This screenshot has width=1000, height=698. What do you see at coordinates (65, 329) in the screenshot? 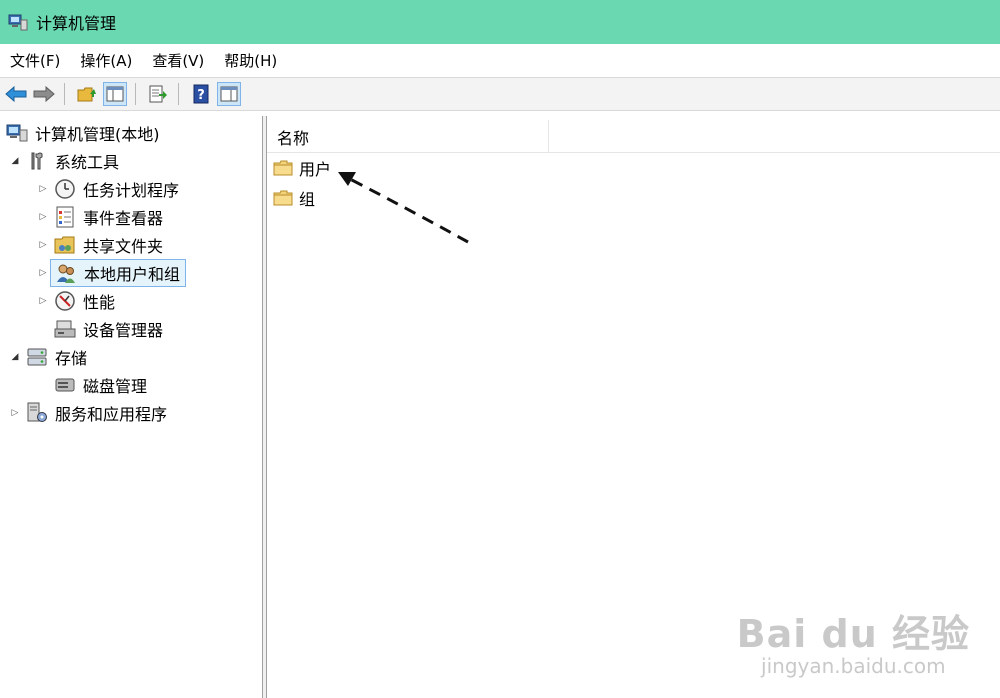
I see `device-manager-icon` at bounding box center [65, 329].